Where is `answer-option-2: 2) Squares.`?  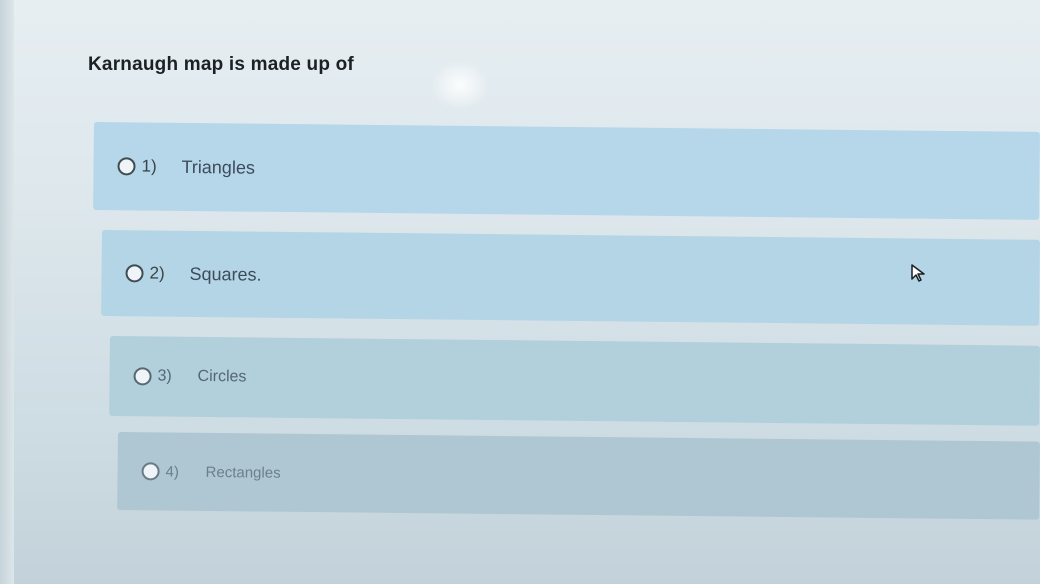 answer-option-2: 2) Squares. is located at coordinates (570, 278).